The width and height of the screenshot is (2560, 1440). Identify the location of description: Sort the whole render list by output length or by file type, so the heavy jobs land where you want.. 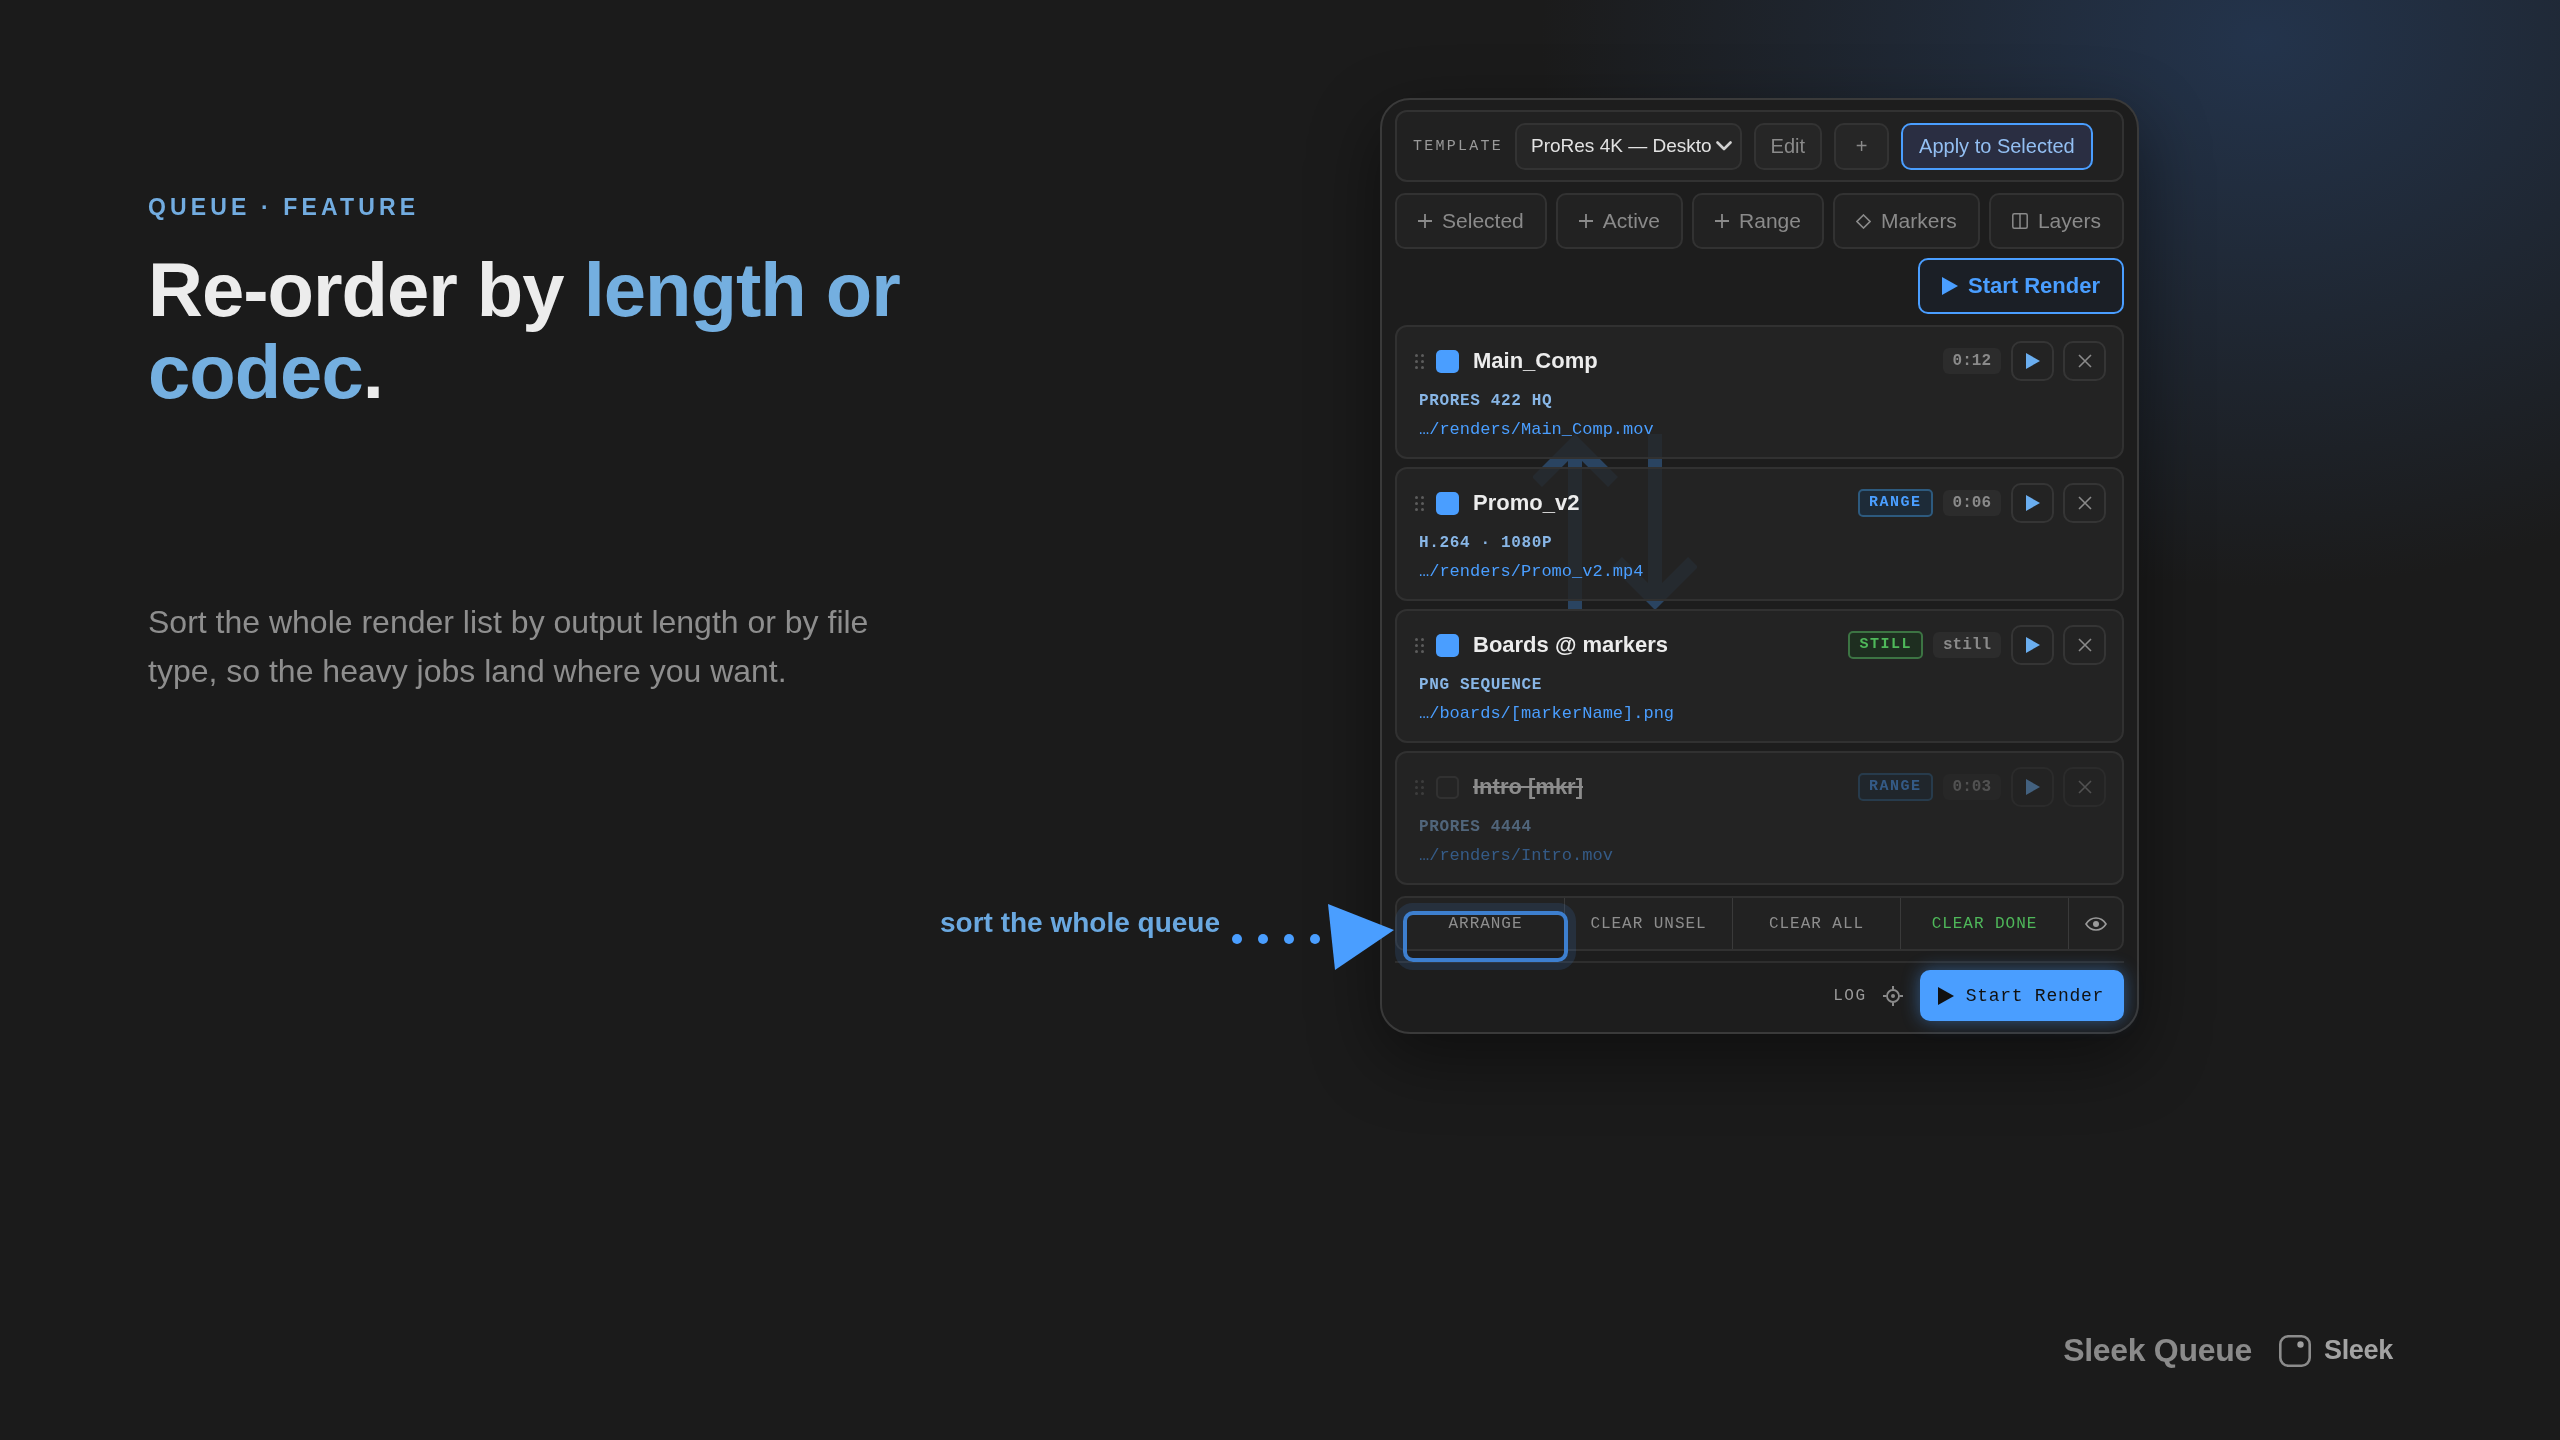
(509, 647).